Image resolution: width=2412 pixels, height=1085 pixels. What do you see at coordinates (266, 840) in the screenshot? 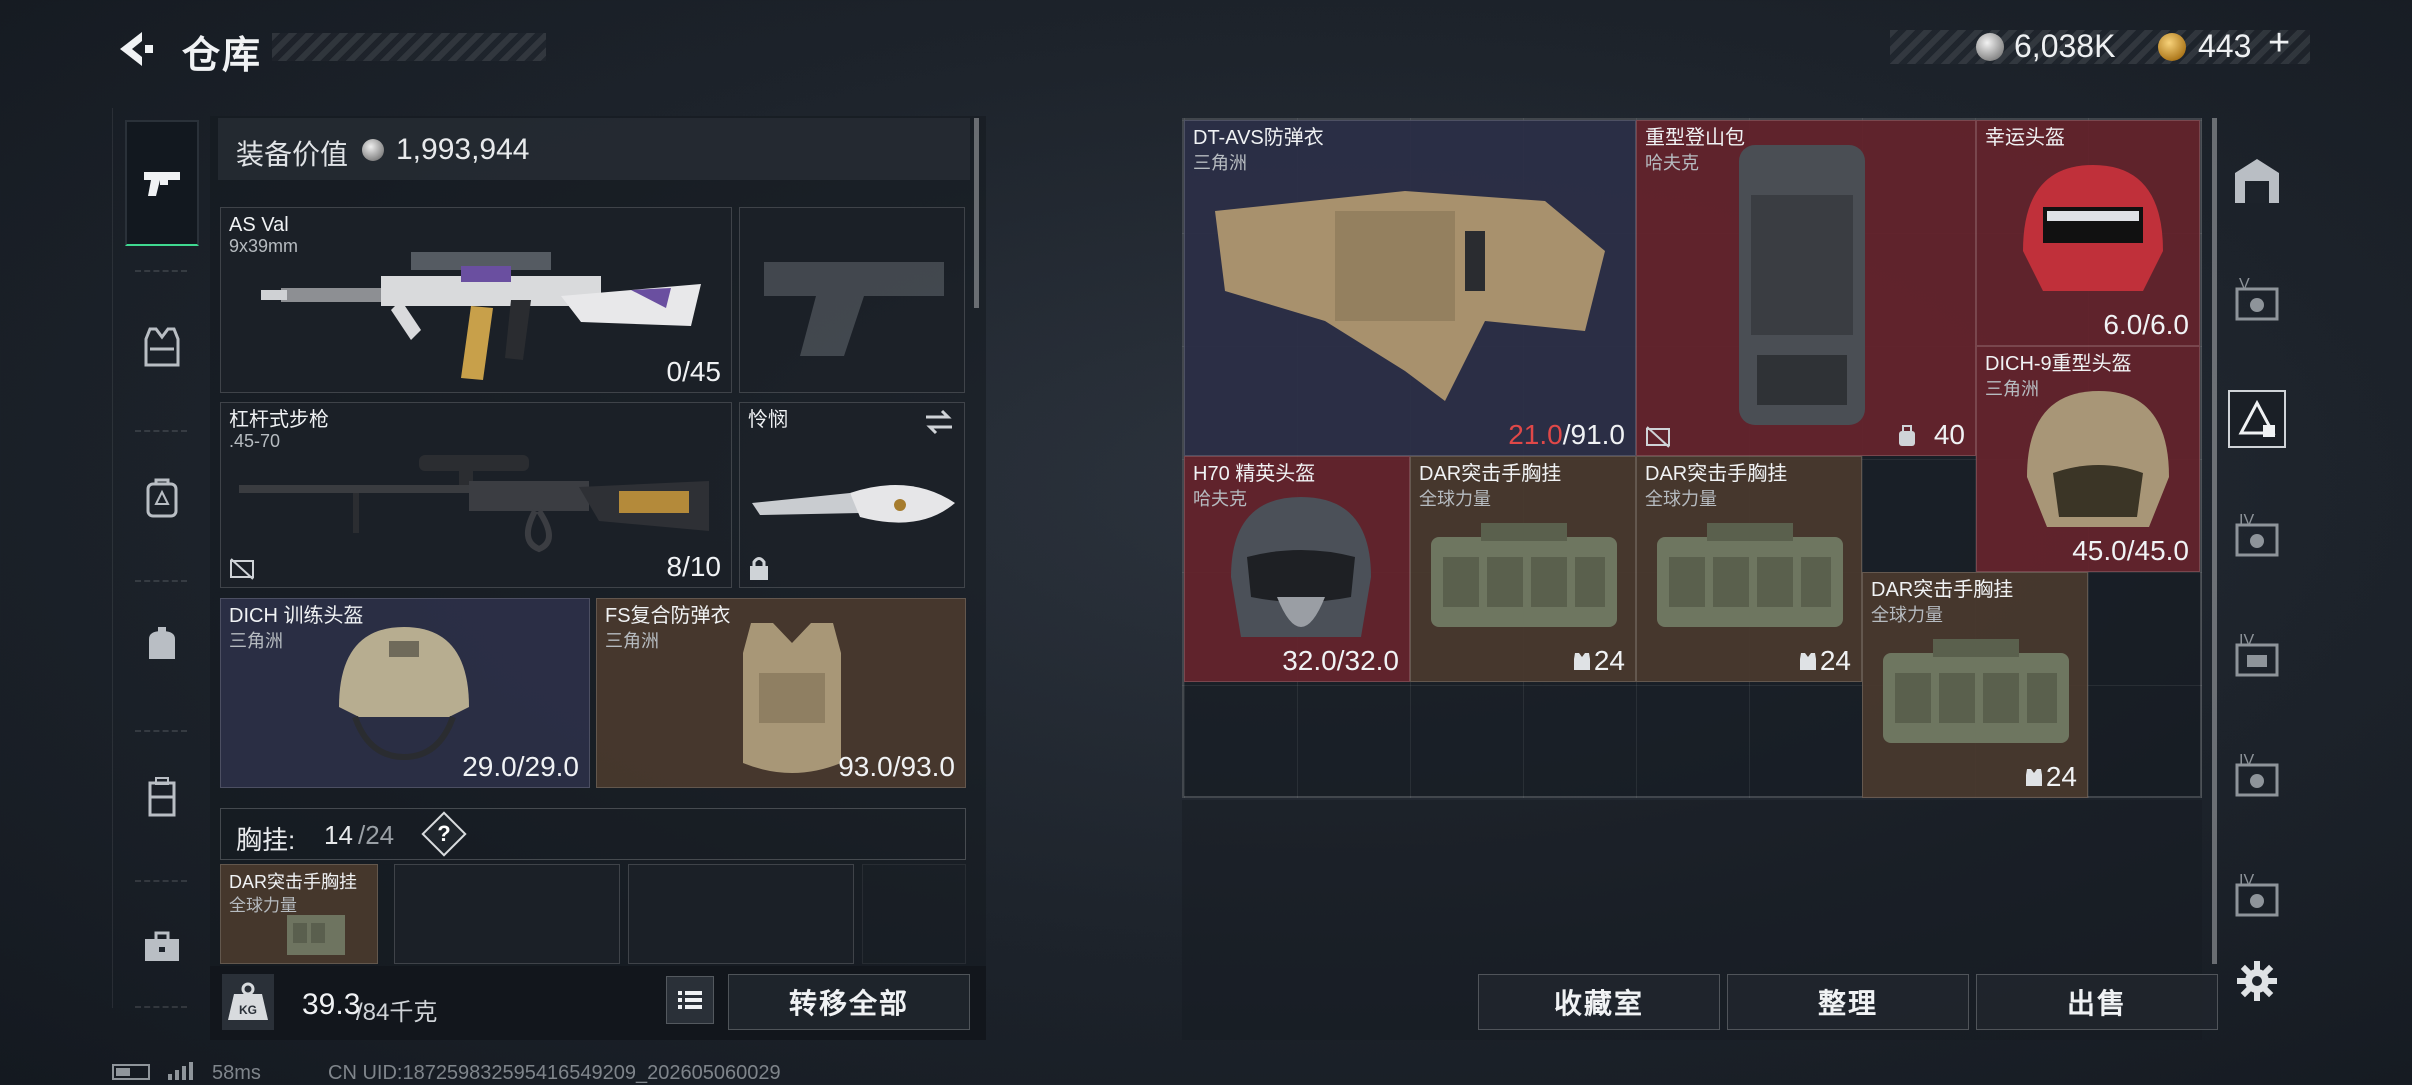
I see `chest-rig-label: 胸挂:` at bounding box center [266, 840].